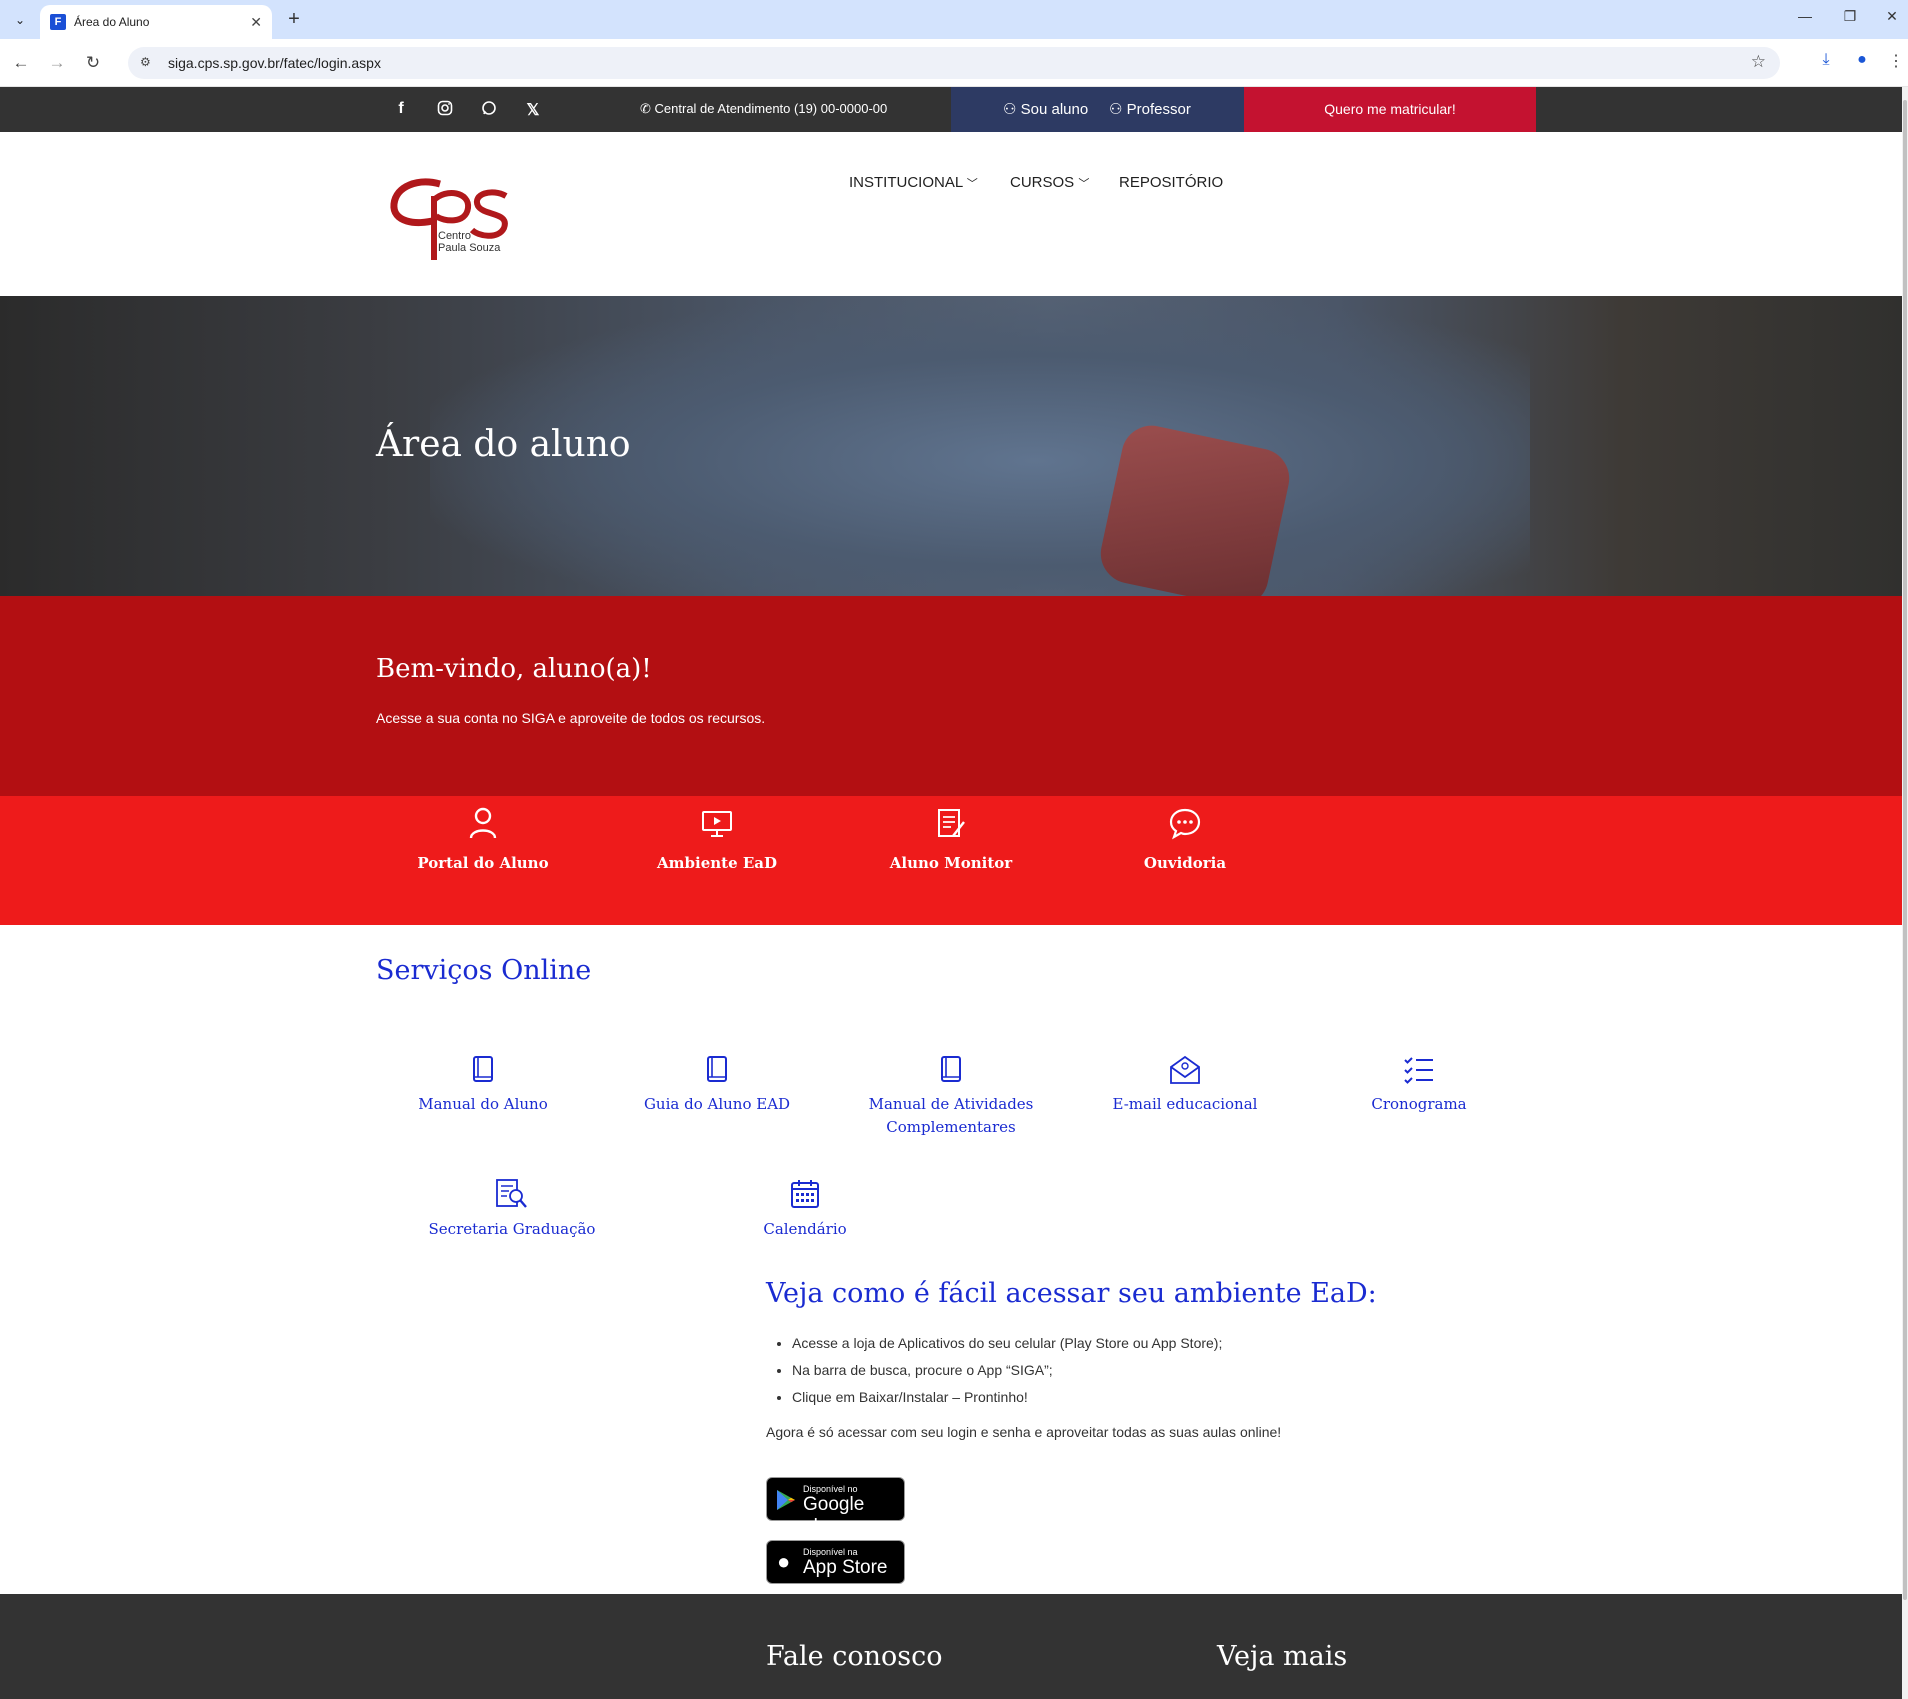 This screenshot has height=1699, width=1908. I want to click on notepad-icon, so click(951, 823).